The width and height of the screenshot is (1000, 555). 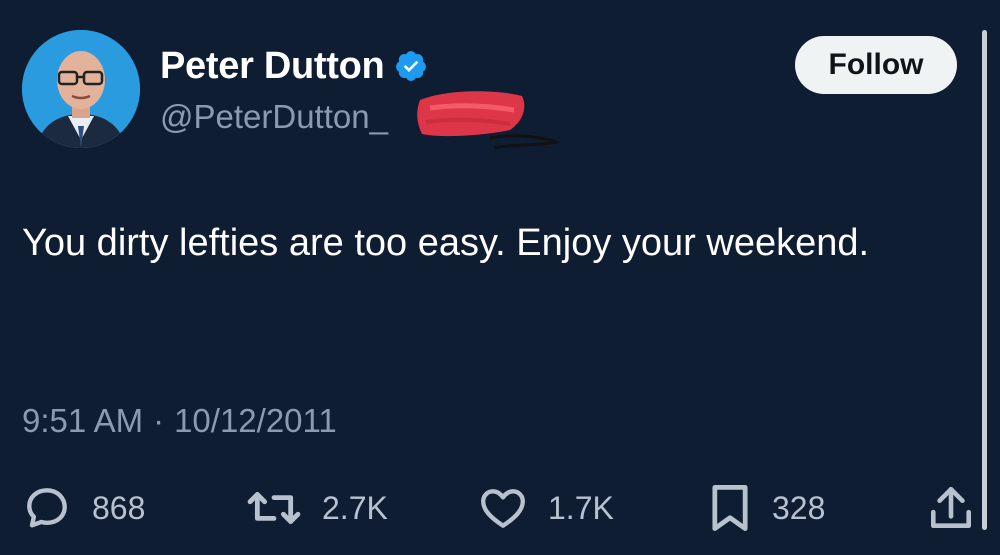 I want to click on display-name: Peter Dutton, so click(x=272, y=66).